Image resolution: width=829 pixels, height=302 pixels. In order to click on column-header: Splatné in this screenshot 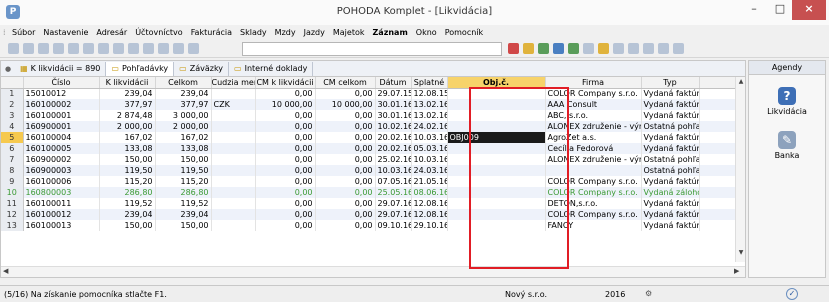, I will do `click(429, 83)`.